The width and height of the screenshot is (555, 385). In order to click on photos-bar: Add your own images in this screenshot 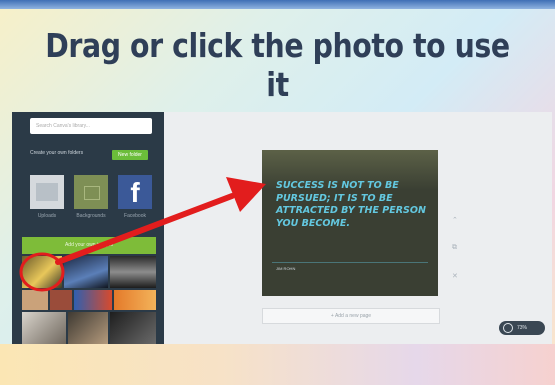, I will do `click(89, 245)`.